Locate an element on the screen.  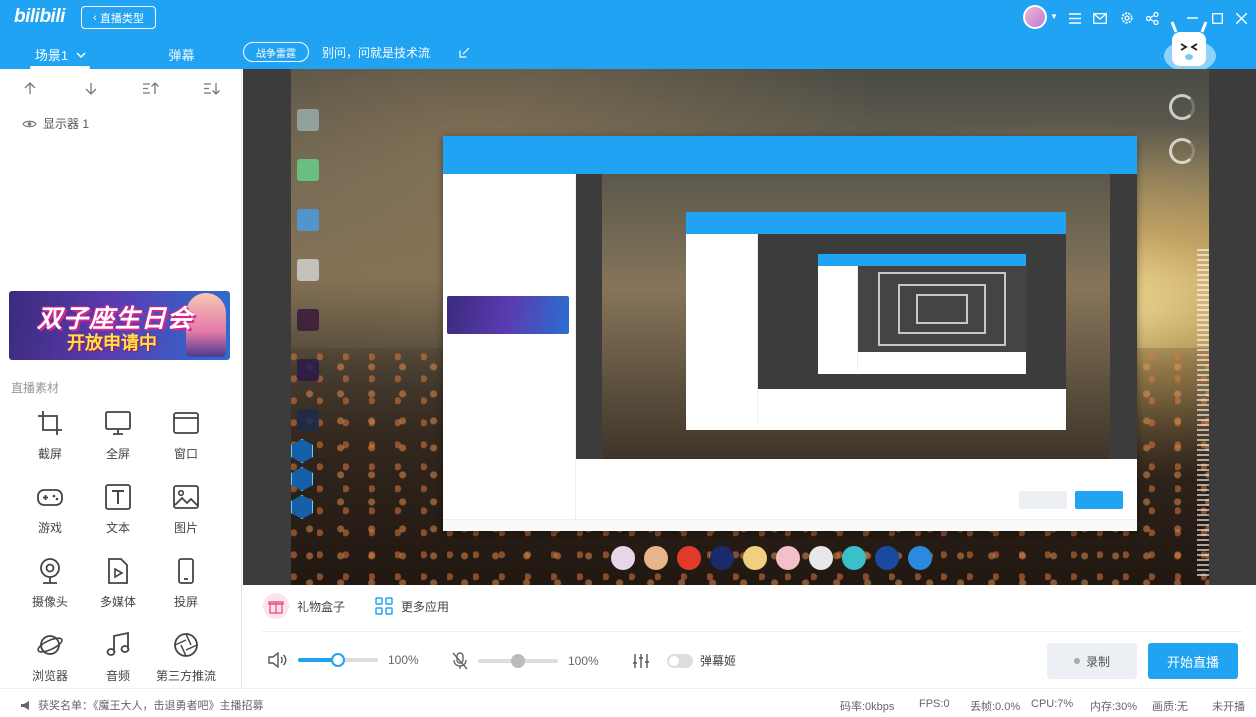
danmu-control: 弹幕姬 is located at coordinates (684, 660).